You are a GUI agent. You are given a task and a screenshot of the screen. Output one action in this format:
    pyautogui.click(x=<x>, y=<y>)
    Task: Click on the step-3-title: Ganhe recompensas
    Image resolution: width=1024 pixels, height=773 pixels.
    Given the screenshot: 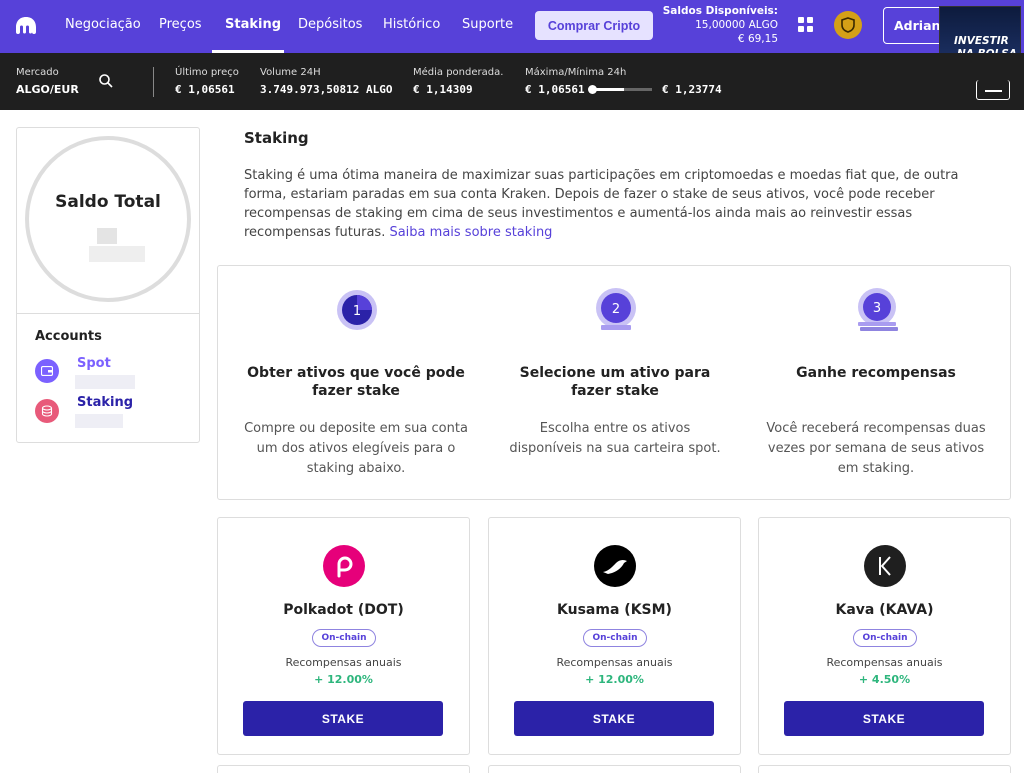 What is the action you would take?
    pyautogui.click(x=876, y=373)
    